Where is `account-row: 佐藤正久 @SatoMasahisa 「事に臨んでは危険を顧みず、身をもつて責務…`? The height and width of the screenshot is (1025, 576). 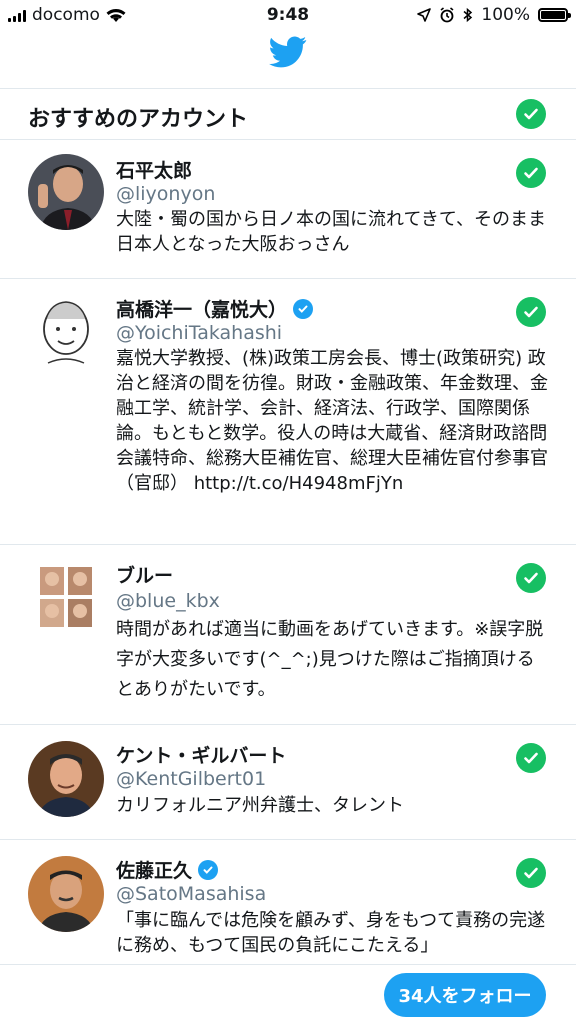 account-row: 佐藤正久 @SatoMasahisa 「事に臨んでは危険を顧みず、身をもつて責務… is located at coordinates (288, 905).